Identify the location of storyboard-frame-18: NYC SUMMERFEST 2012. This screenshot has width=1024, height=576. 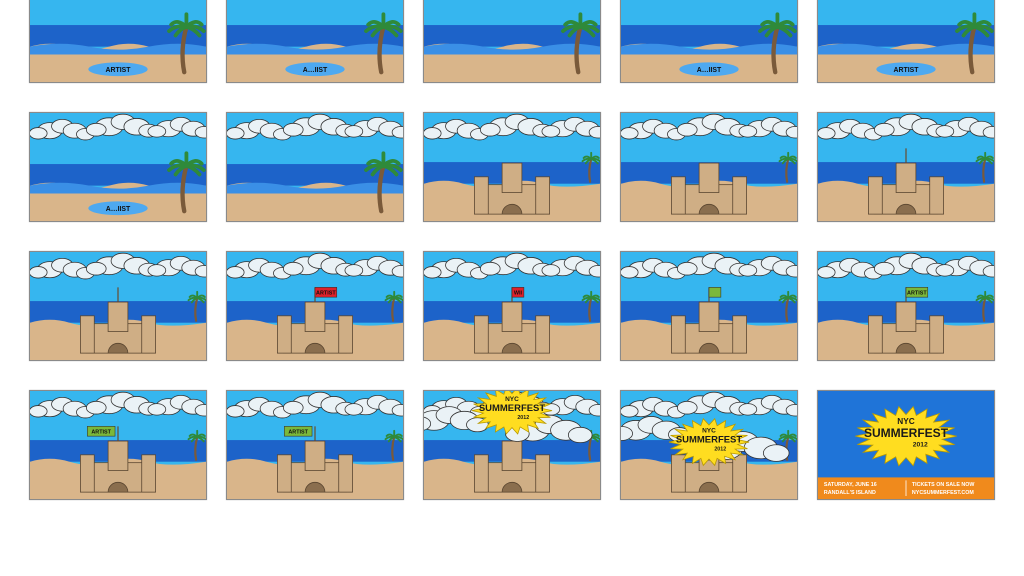
(512, 445).